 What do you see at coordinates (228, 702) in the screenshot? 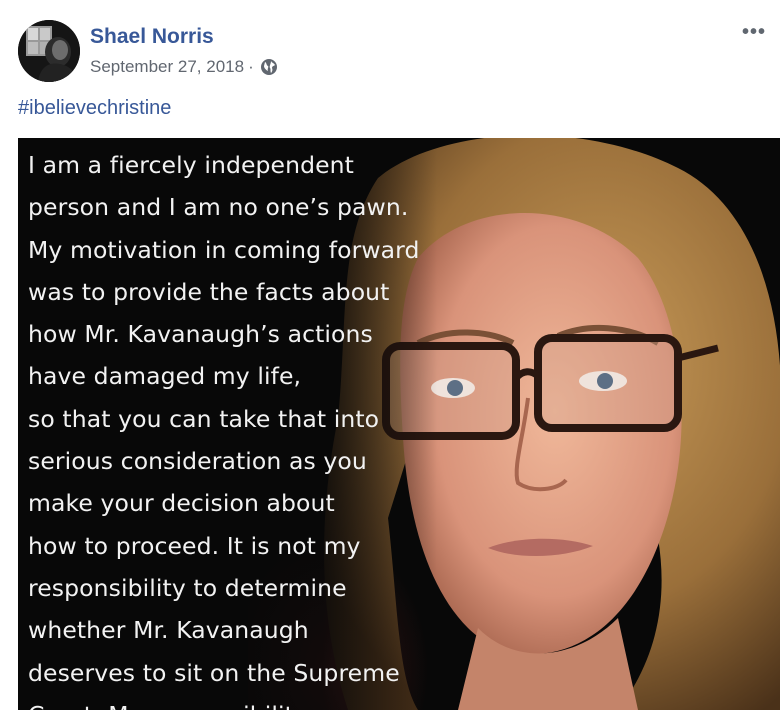
I see `quote-line: Court. My responsibility` at bounding box center [228, 702].